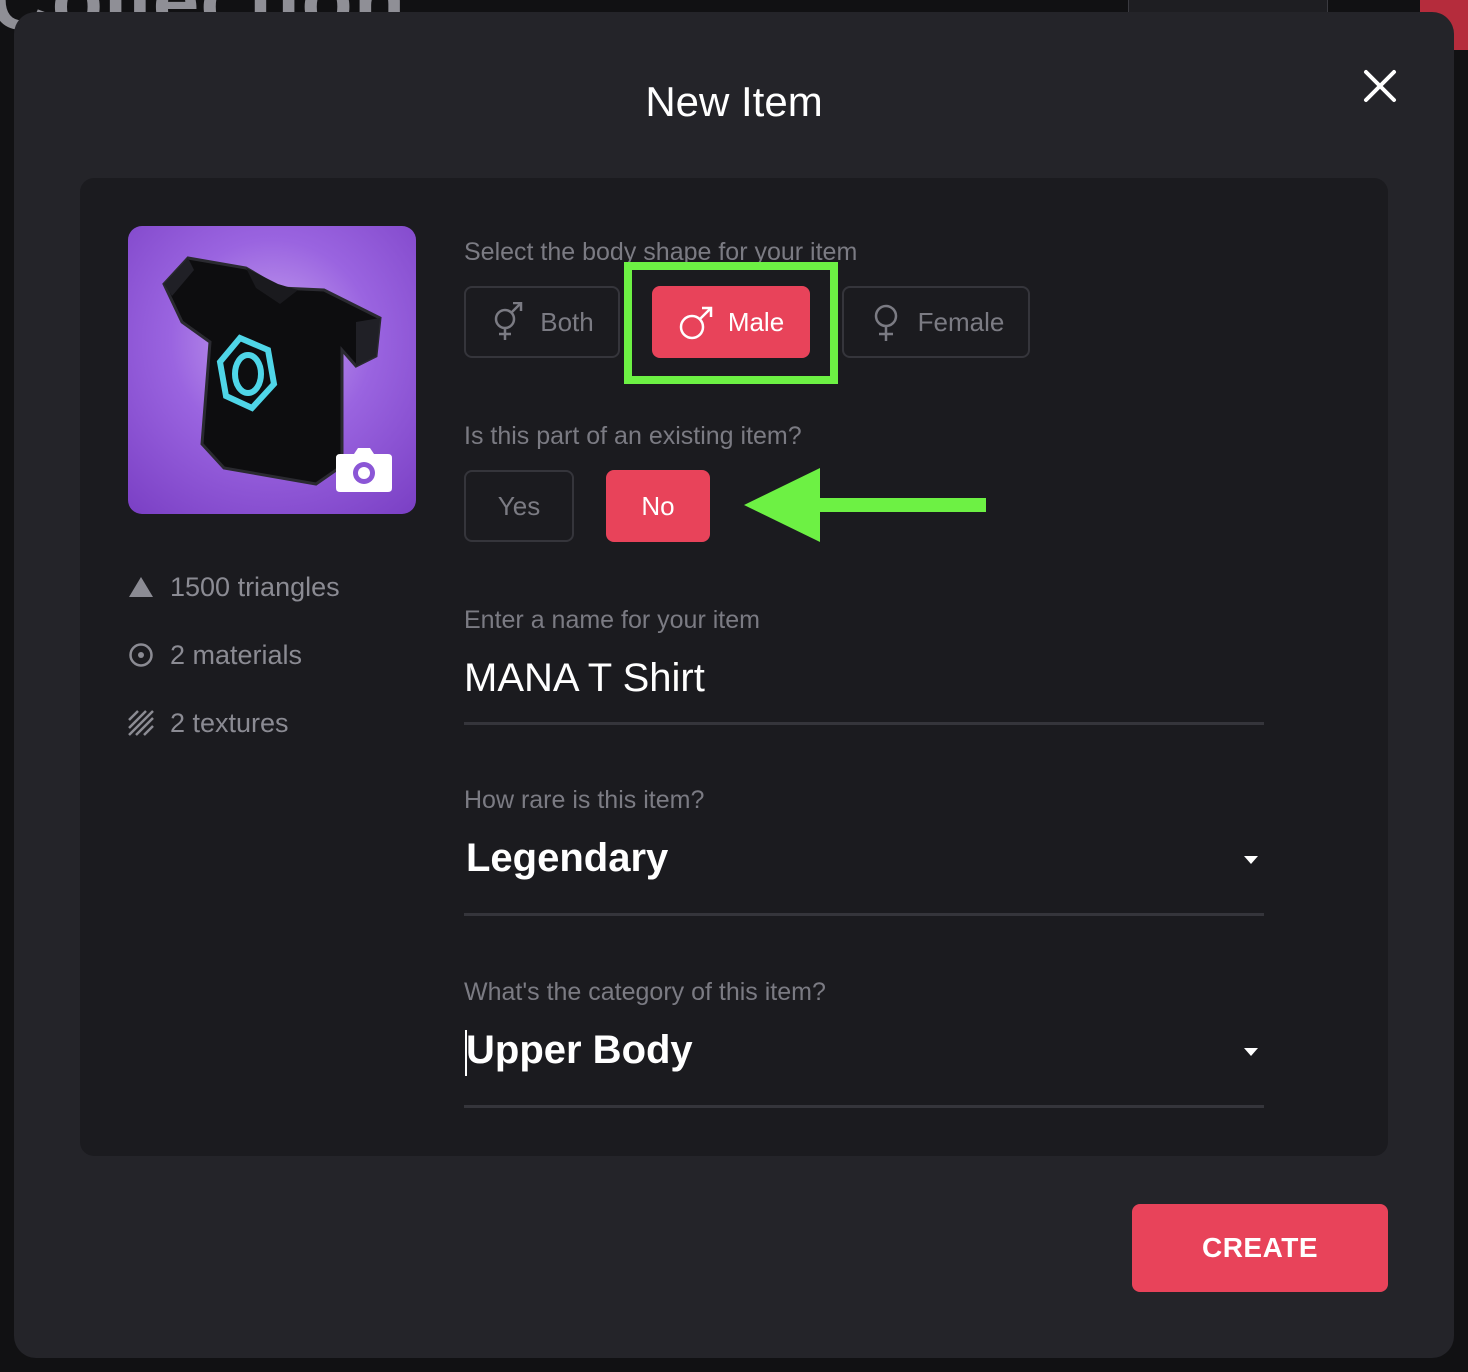  Describe the element at coordinates (1260, 1248) in the screenshot. I see `create-button: CREATE` at that location.